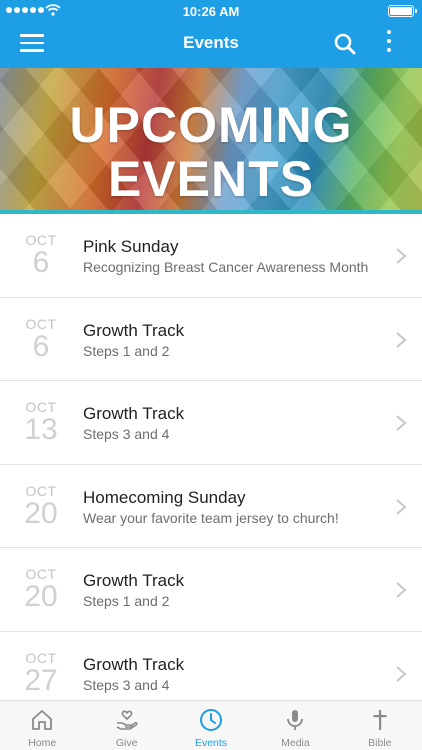 The width and height of the screenshot is (422, 750). Describe the element at coordinates (211, 590) in the screenshot. I see `event-row: OCT 20 Growth Track Steps 1 and 2` at that location.